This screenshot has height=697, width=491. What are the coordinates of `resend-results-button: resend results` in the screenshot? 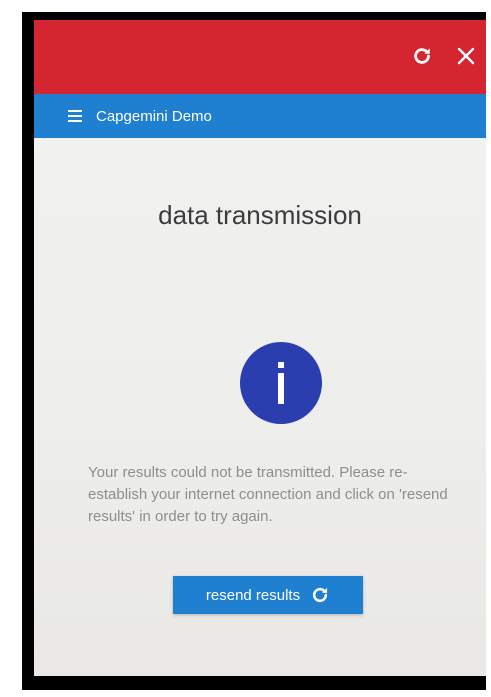 It's located at (268, 595).